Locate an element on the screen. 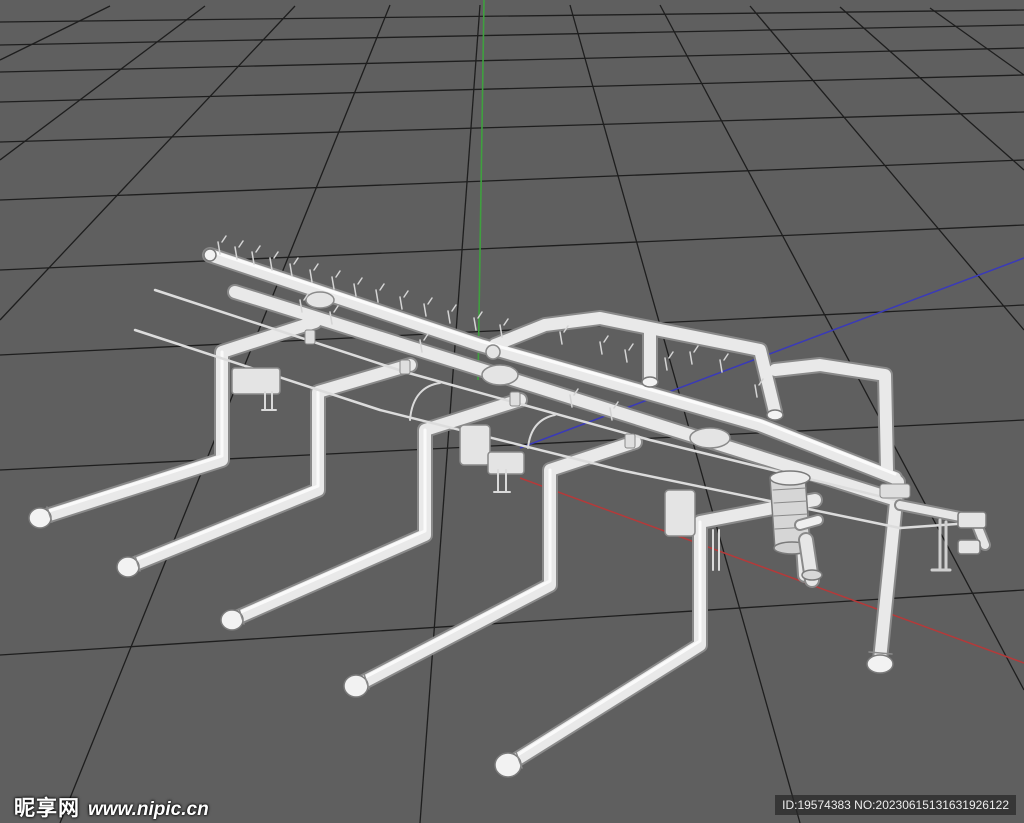 The height and width of the screenshot is (823, 1024). pipe-support is located at coordinates (425, 401).